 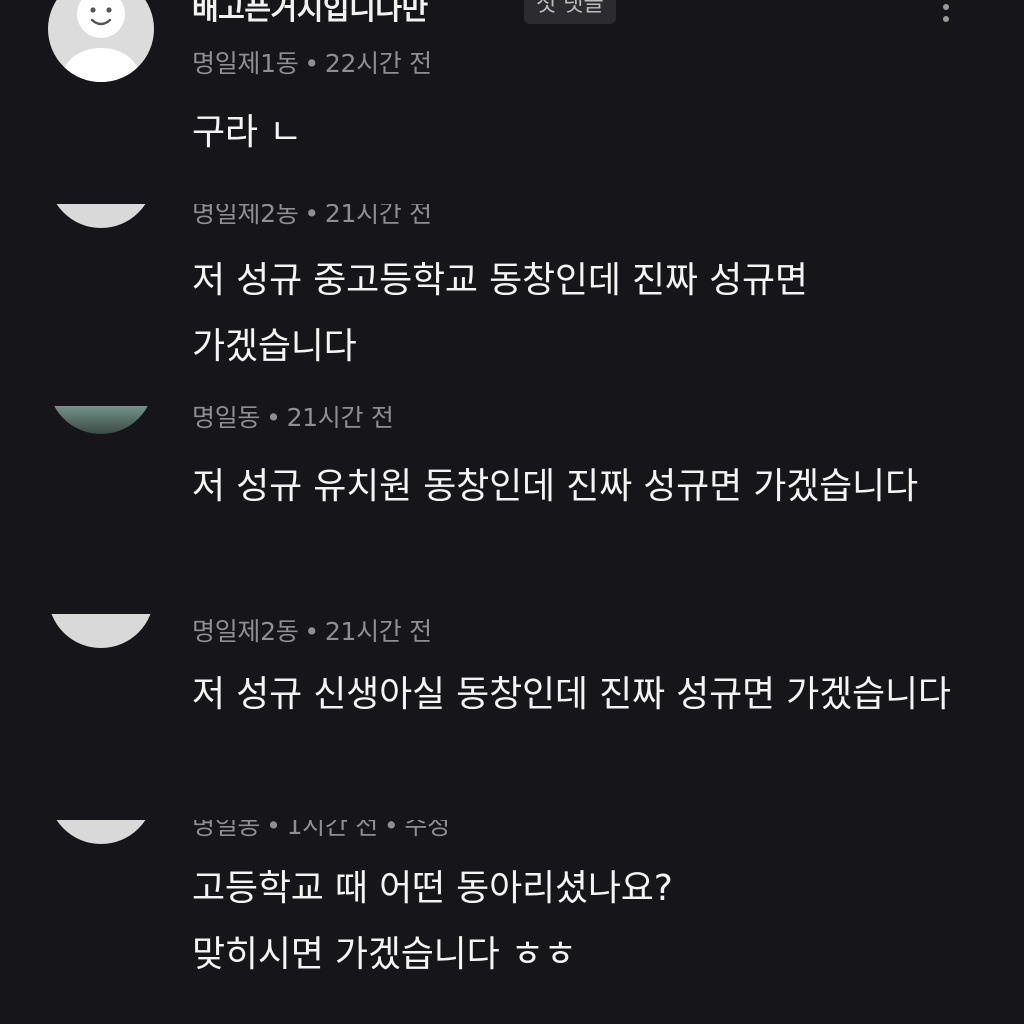 What do you see at coordinates (500, 313) in the screenshot?
I see `comment-text: 저 성규 중고등학교 동창인데 진짜 성규면 가겠습니다` at bounding box center [500, 313].